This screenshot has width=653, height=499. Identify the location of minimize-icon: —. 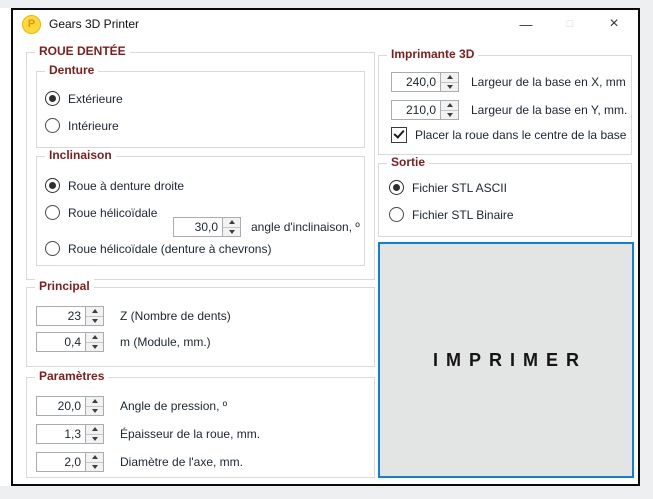
(526, 24).